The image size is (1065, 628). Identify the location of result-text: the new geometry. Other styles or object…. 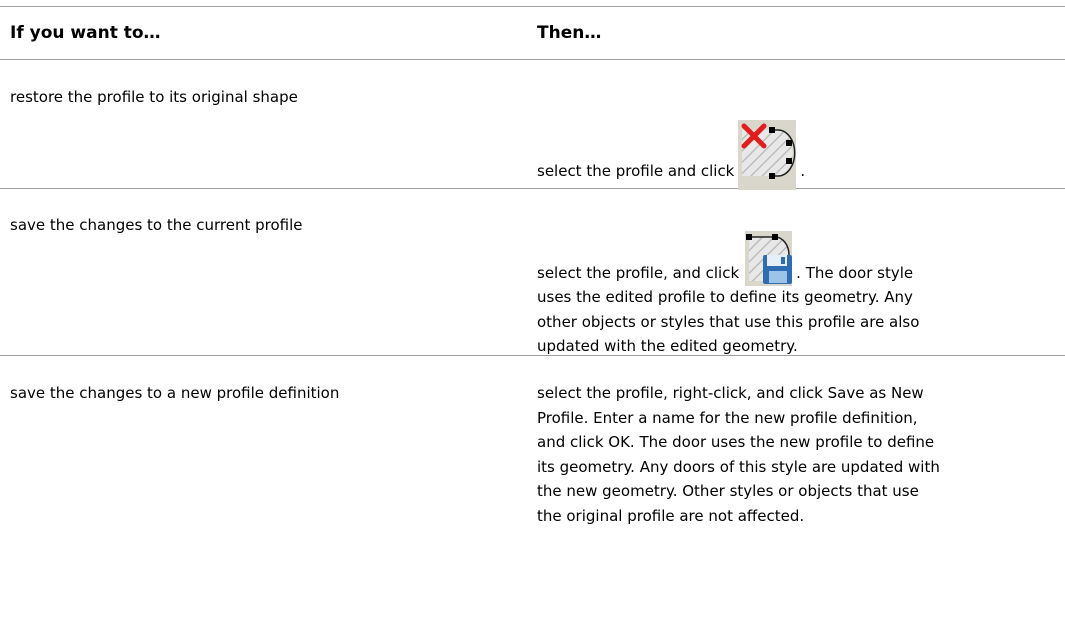
(728, 491).